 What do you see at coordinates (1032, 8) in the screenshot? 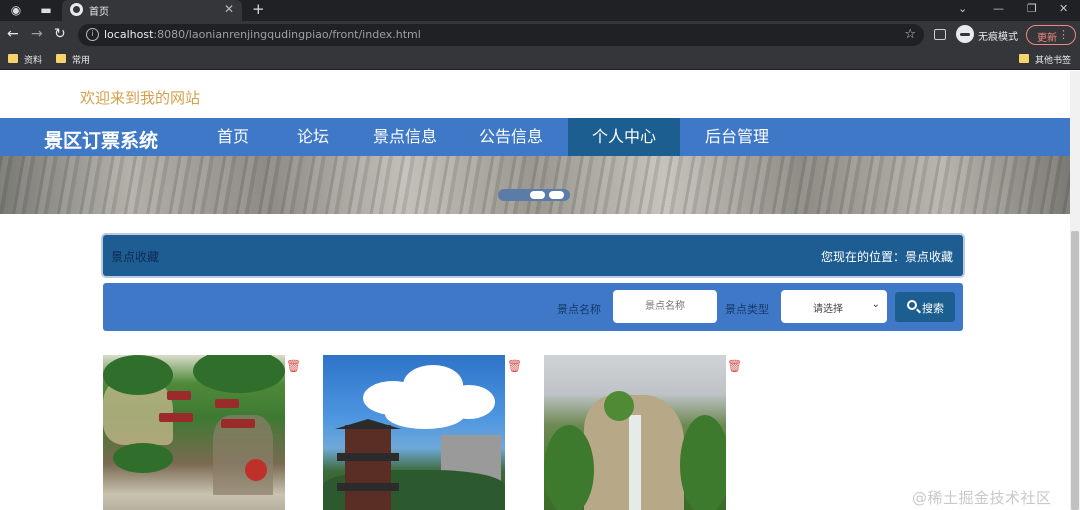
I see `restore-button: ❐` at bounding box center [1032, 8].